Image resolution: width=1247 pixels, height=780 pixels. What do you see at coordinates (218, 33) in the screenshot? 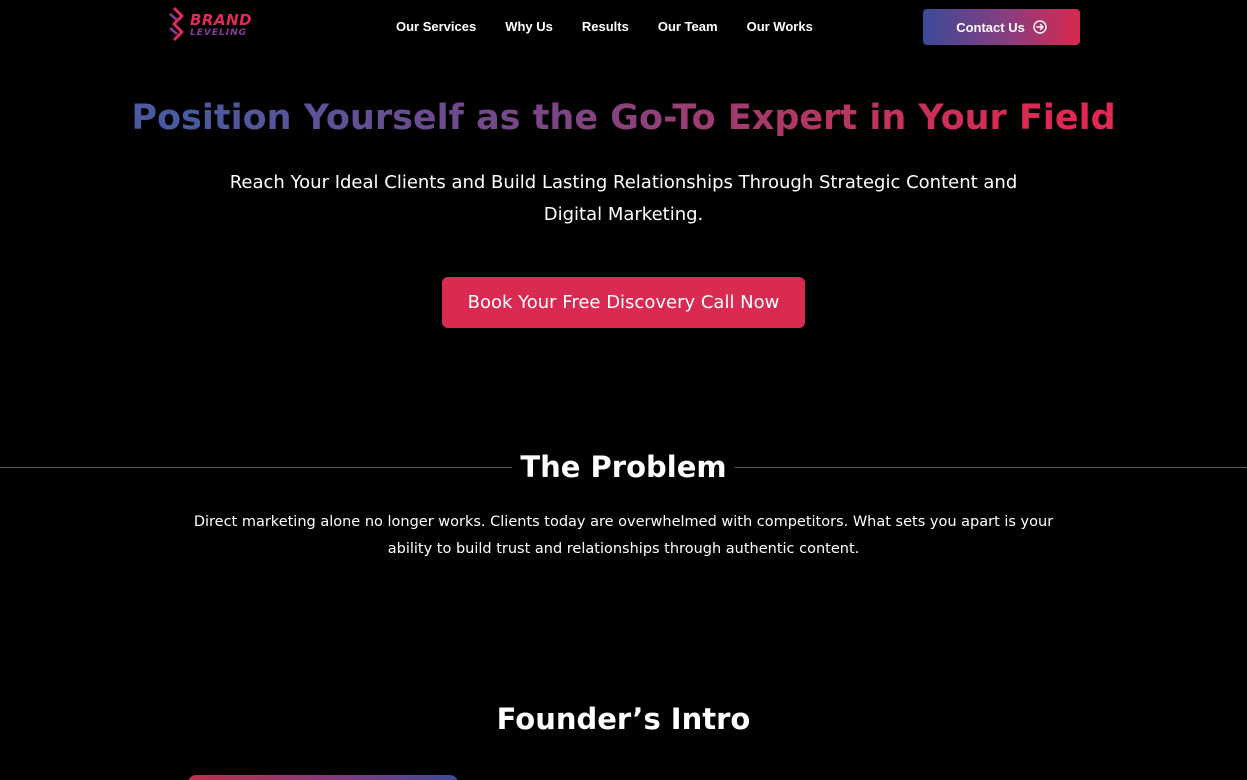
I see `logo-text-leveling: LEVELING` at bounding box center [218, 33].